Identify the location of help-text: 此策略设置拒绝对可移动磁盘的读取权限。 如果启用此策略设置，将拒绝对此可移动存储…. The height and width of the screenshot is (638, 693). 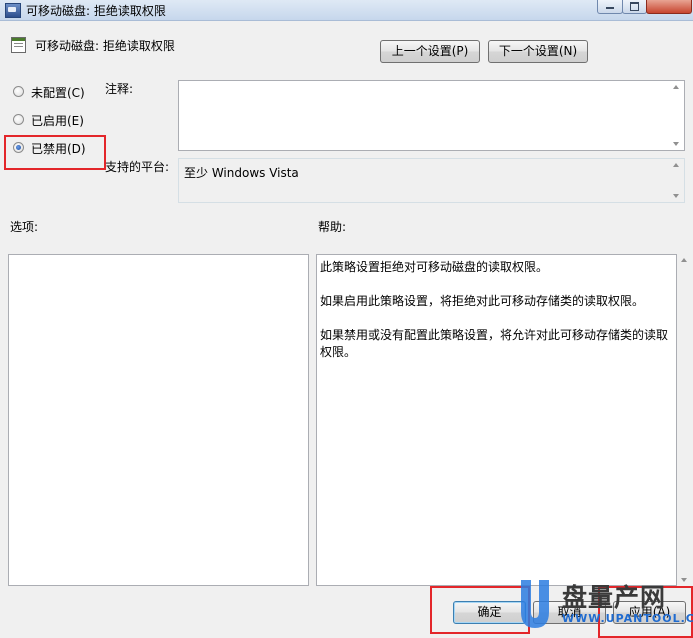
(494, 318).